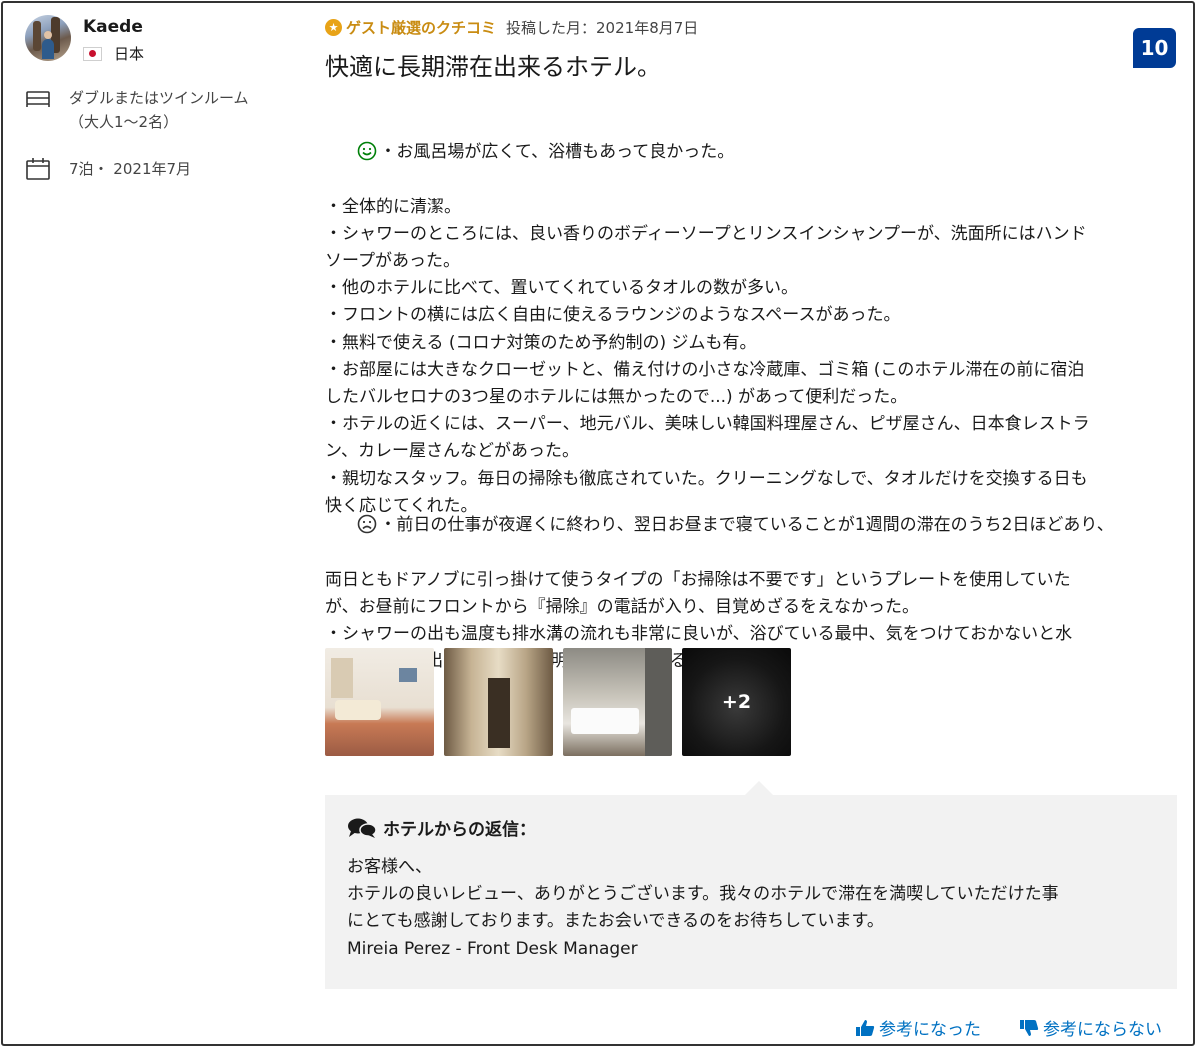 This screenshot has height=1051, width=1200. What do you see at coordinates (333, 27) in the screenshot?
I see `star-icon: ★` at bounding box center [333, 27].